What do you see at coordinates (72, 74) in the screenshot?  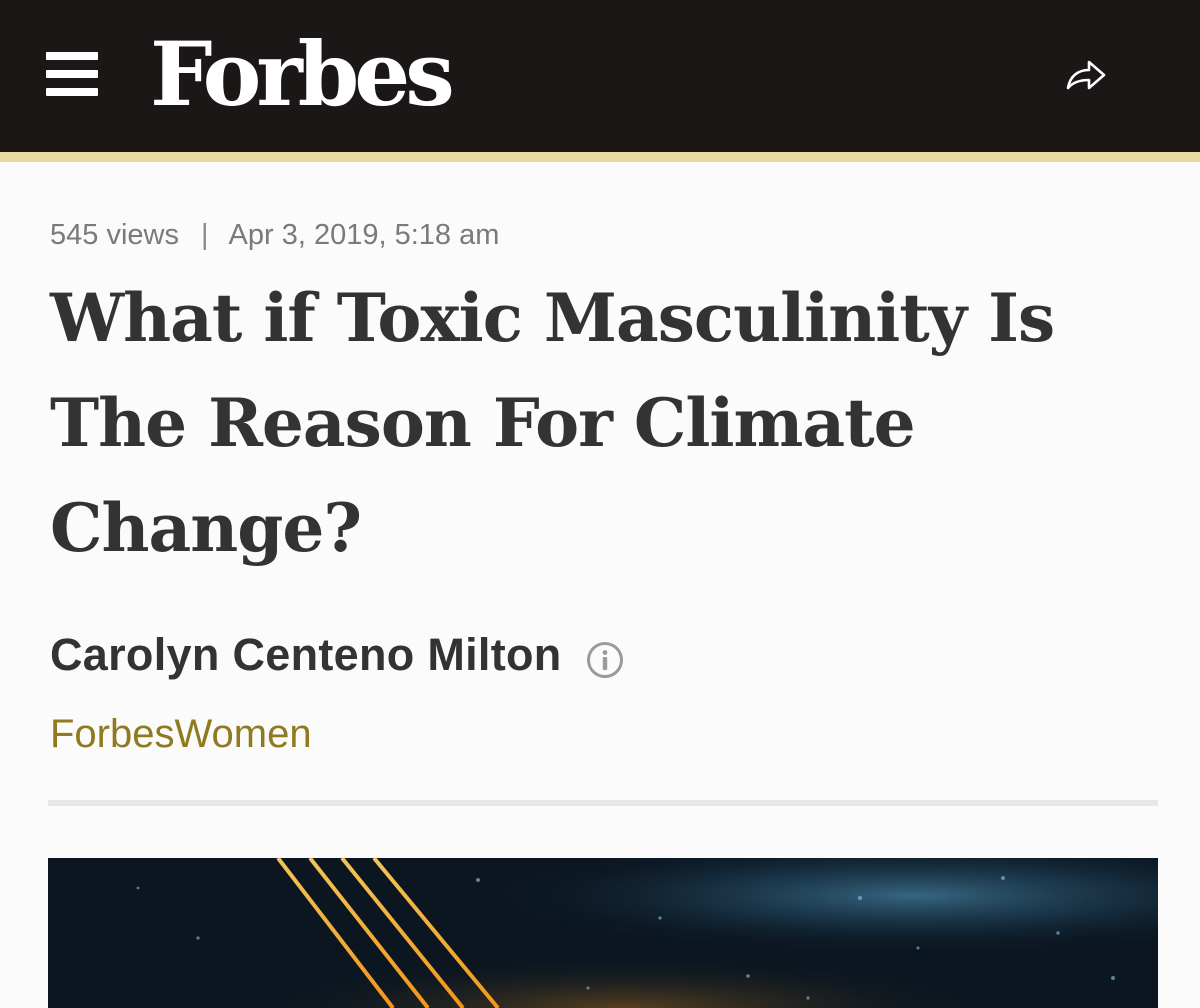 I see `hamburger-menu-icon` at bounding box center [72, 74].